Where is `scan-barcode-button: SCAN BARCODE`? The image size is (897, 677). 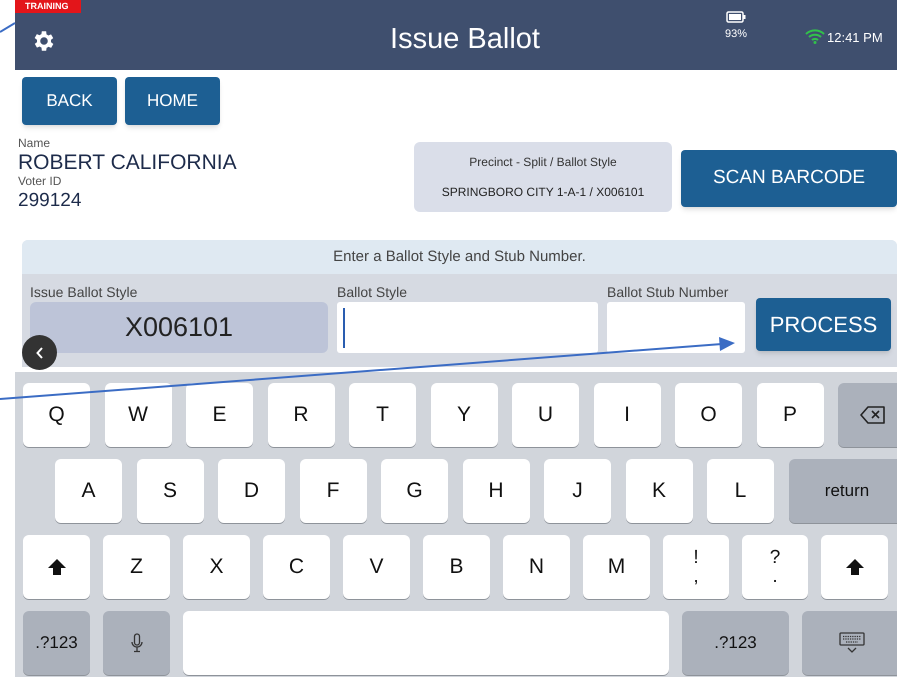 scan-barcode-button: SCAN BARCODE is located at coordinates (789, 178).